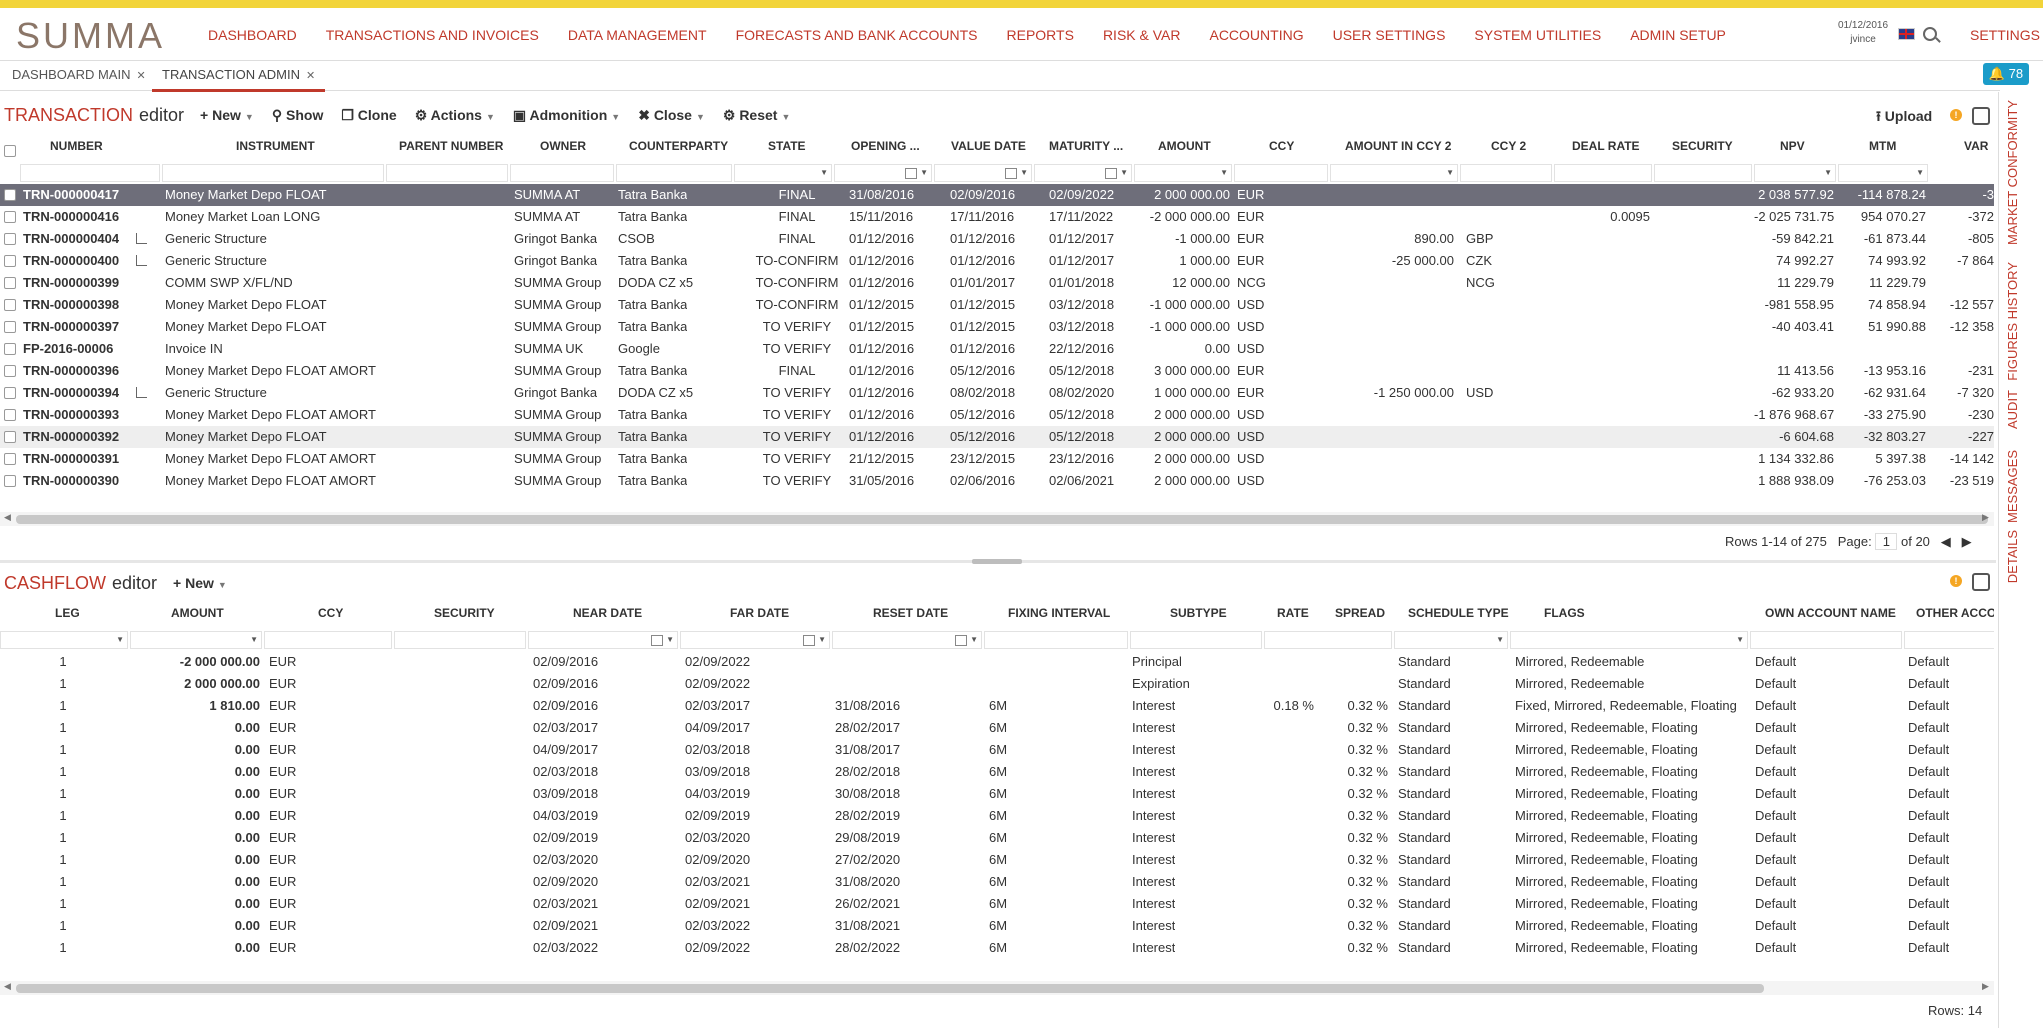 This screenshot has width=2043, height=1028. Describe the element at coordinates (1458, 613) in the screenshot. I see `col-schedule-type: SCHEDULE TYPE` at that location.